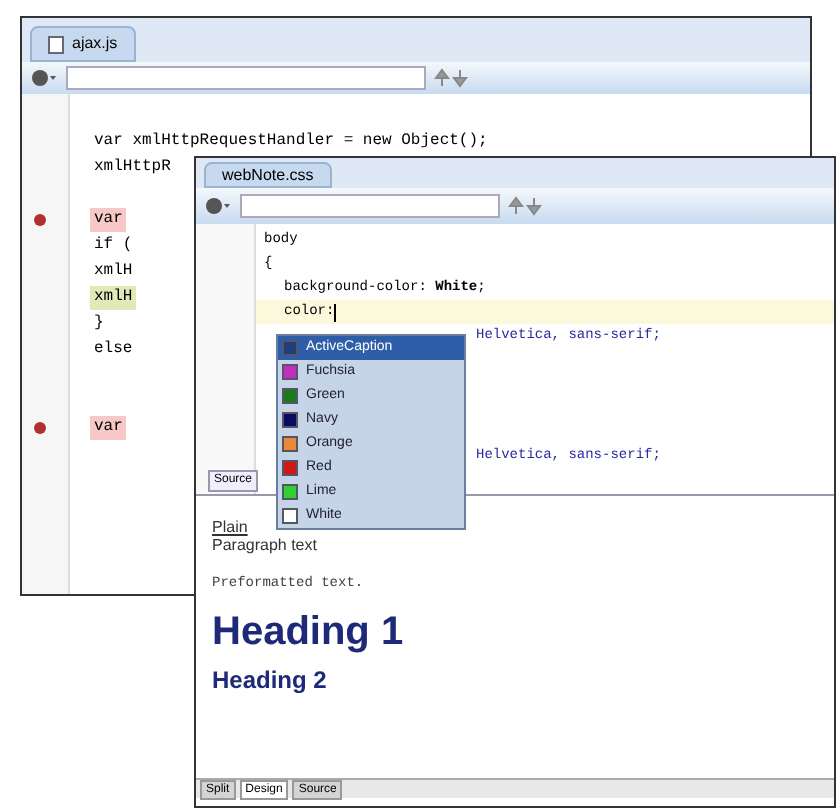 Image resolution: width=836 pixels, height=808 pixels. Describe the element at coordinates (99, 323) in the screenshot. I see `code-line: }` at that location.